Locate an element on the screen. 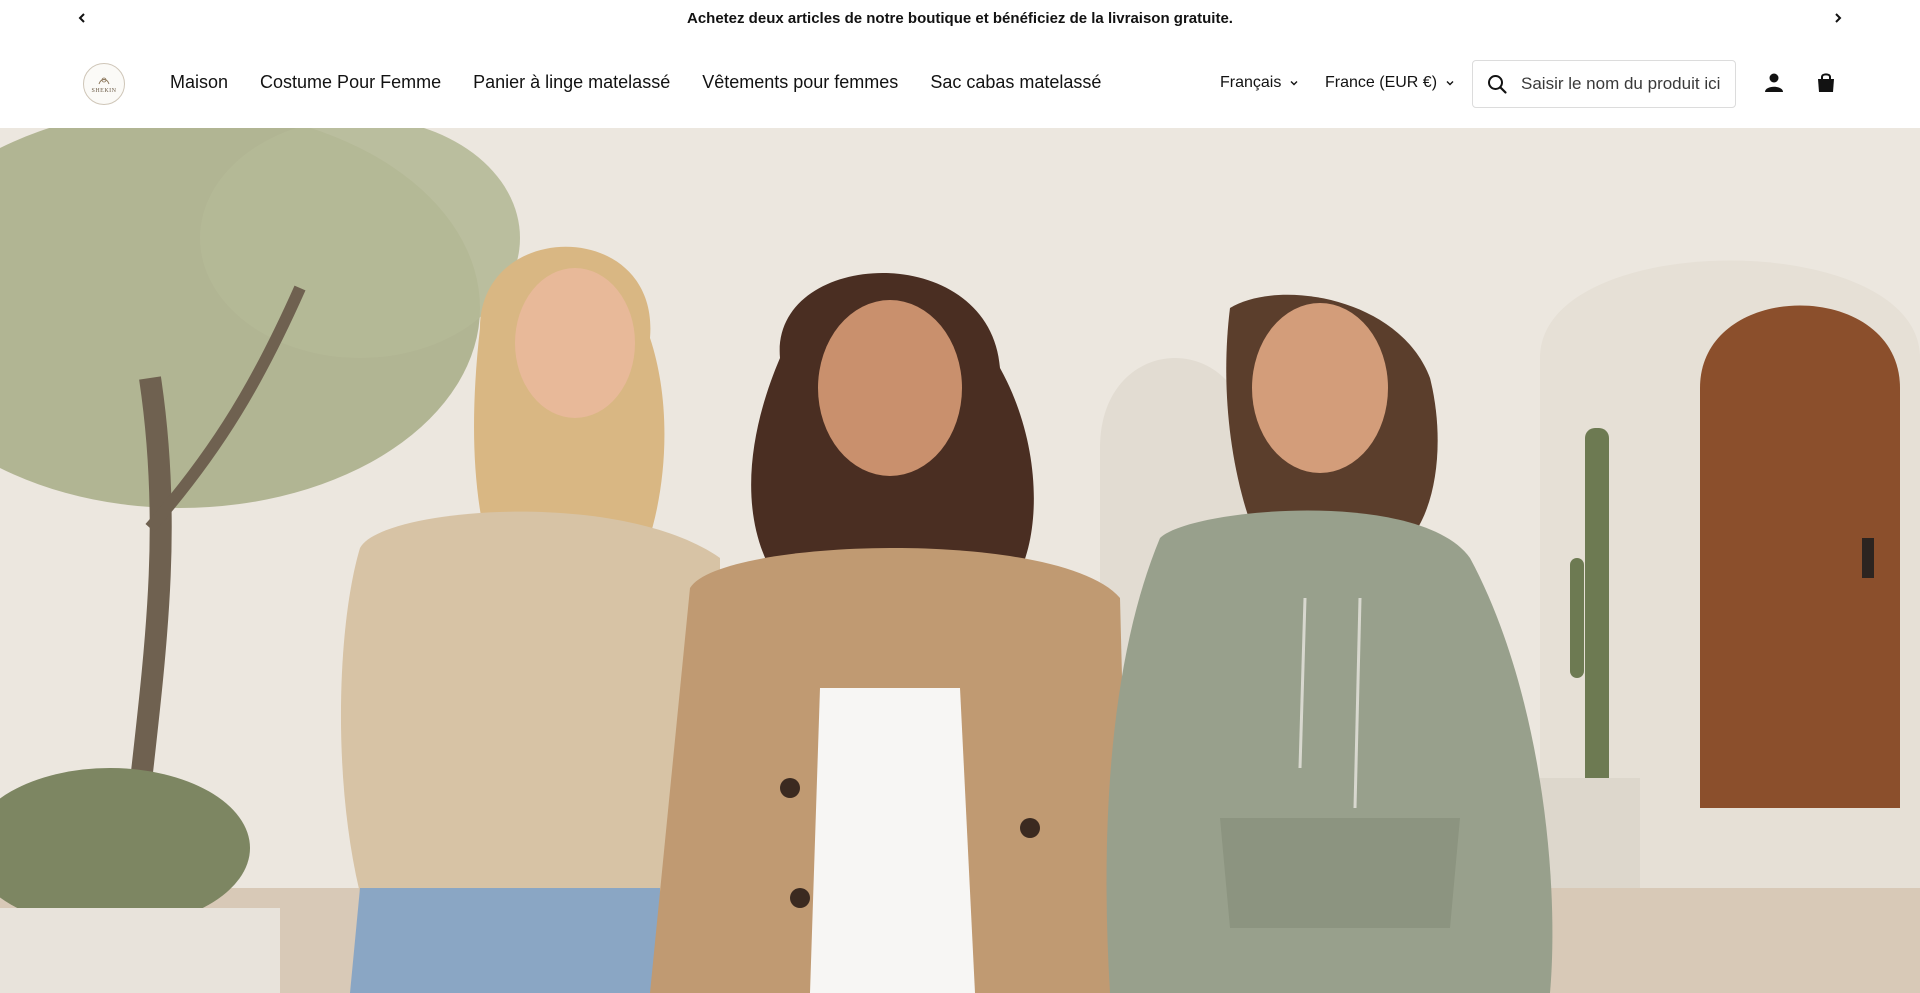  country-selector: France (EUR €) is located at coordinates (1390, 83).